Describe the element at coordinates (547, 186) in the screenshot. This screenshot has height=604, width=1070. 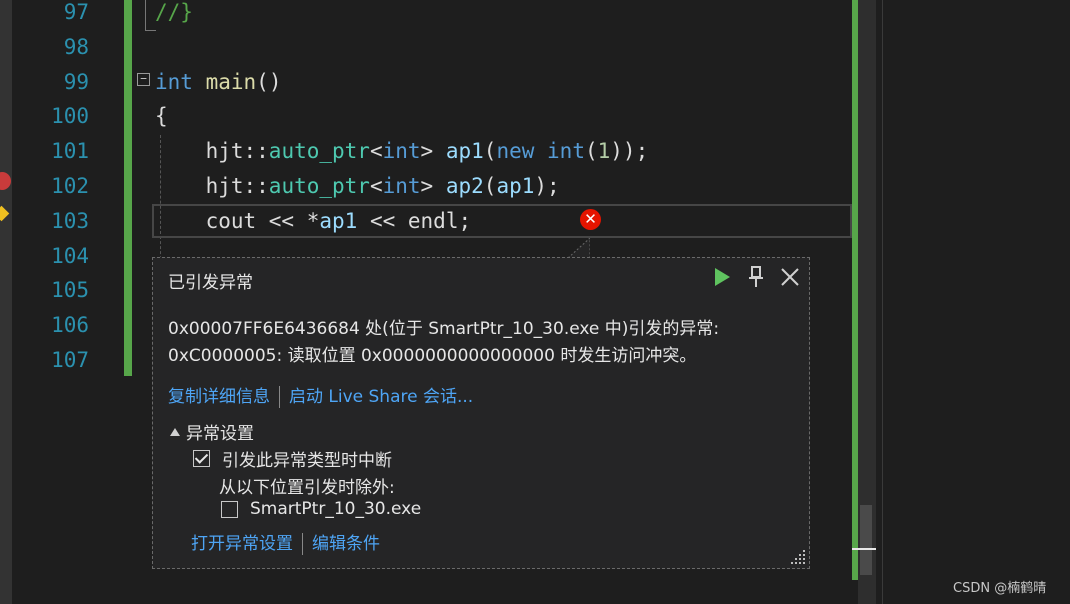
I see `code-token: );` at that location.